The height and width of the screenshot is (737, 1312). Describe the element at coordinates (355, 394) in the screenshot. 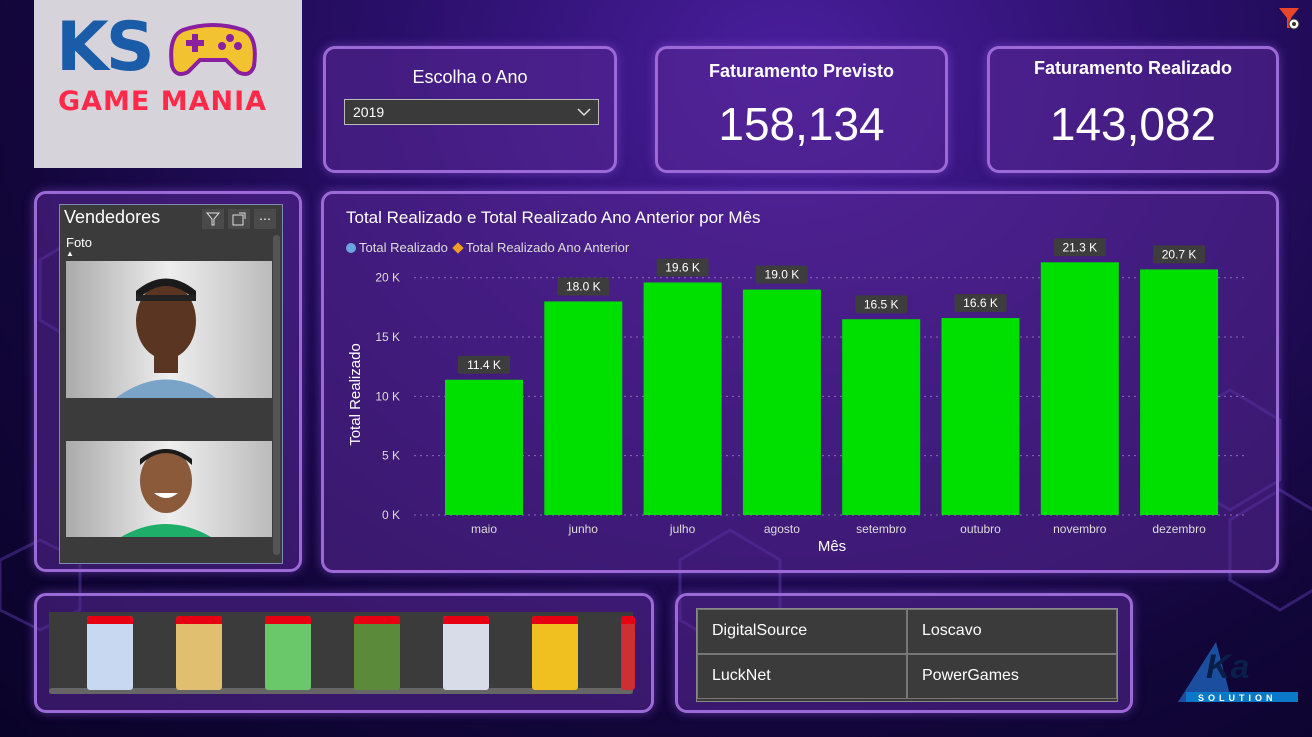

I see `y-axis-label: Total Realizado` at that location.